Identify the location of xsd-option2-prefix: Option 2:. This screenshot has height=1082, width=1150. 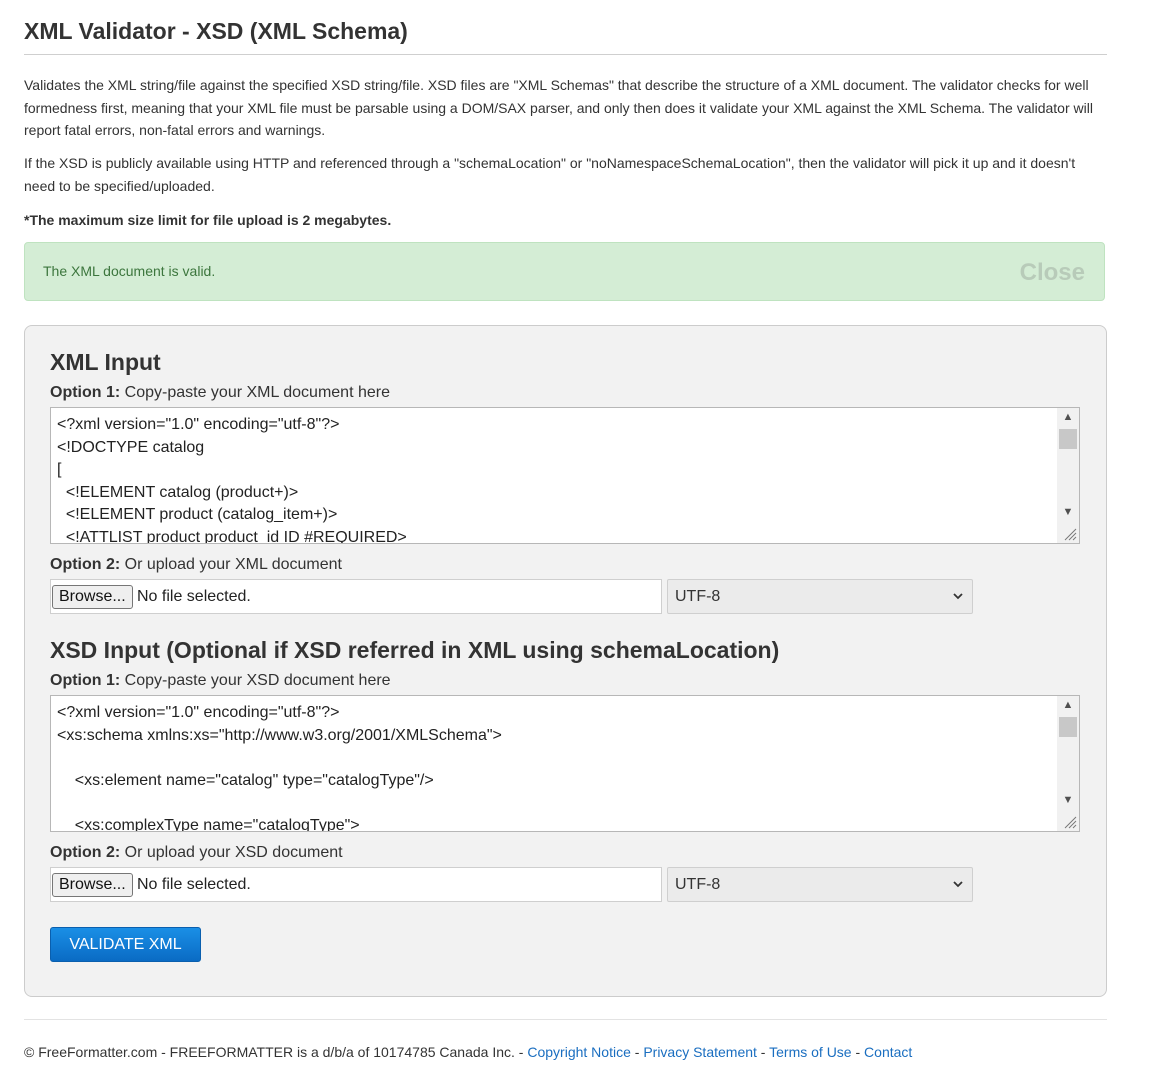
(85, 852).